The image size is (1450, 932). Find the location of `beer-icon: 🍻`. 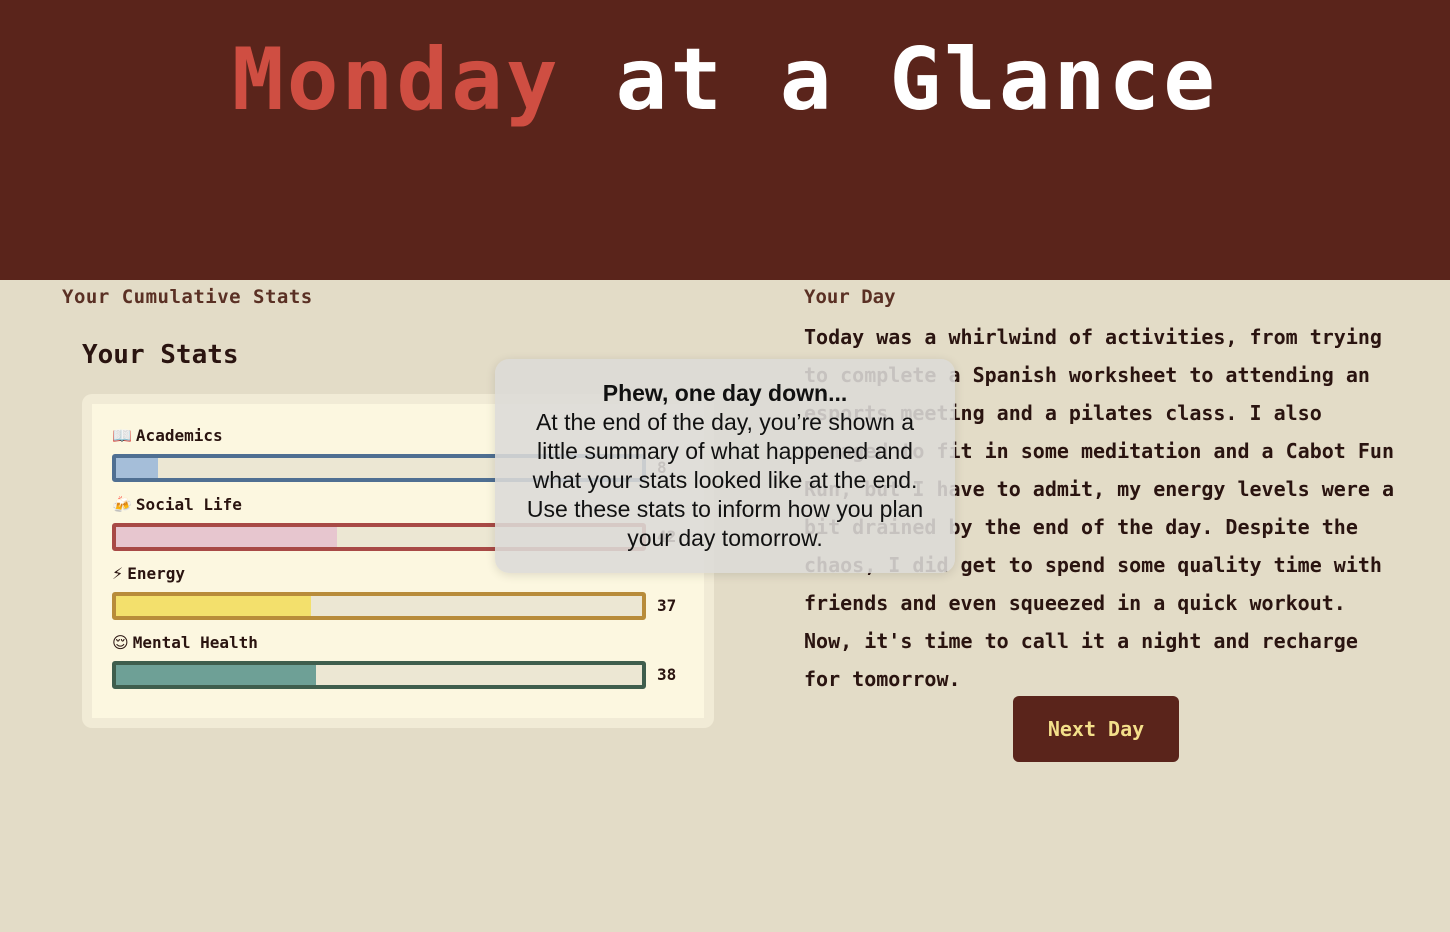

beer-icon: 🍻 is located at coordinates (122, 504).